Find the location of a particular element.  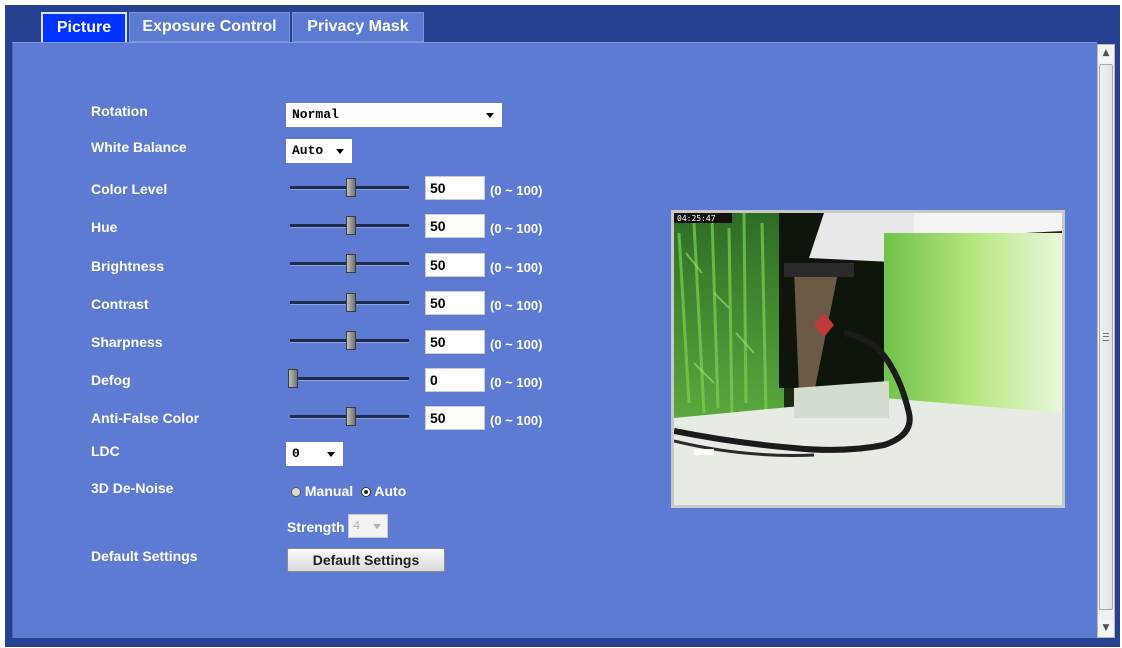

brightness-range: (0 ~ 100) is located at coordinates (516, 267).